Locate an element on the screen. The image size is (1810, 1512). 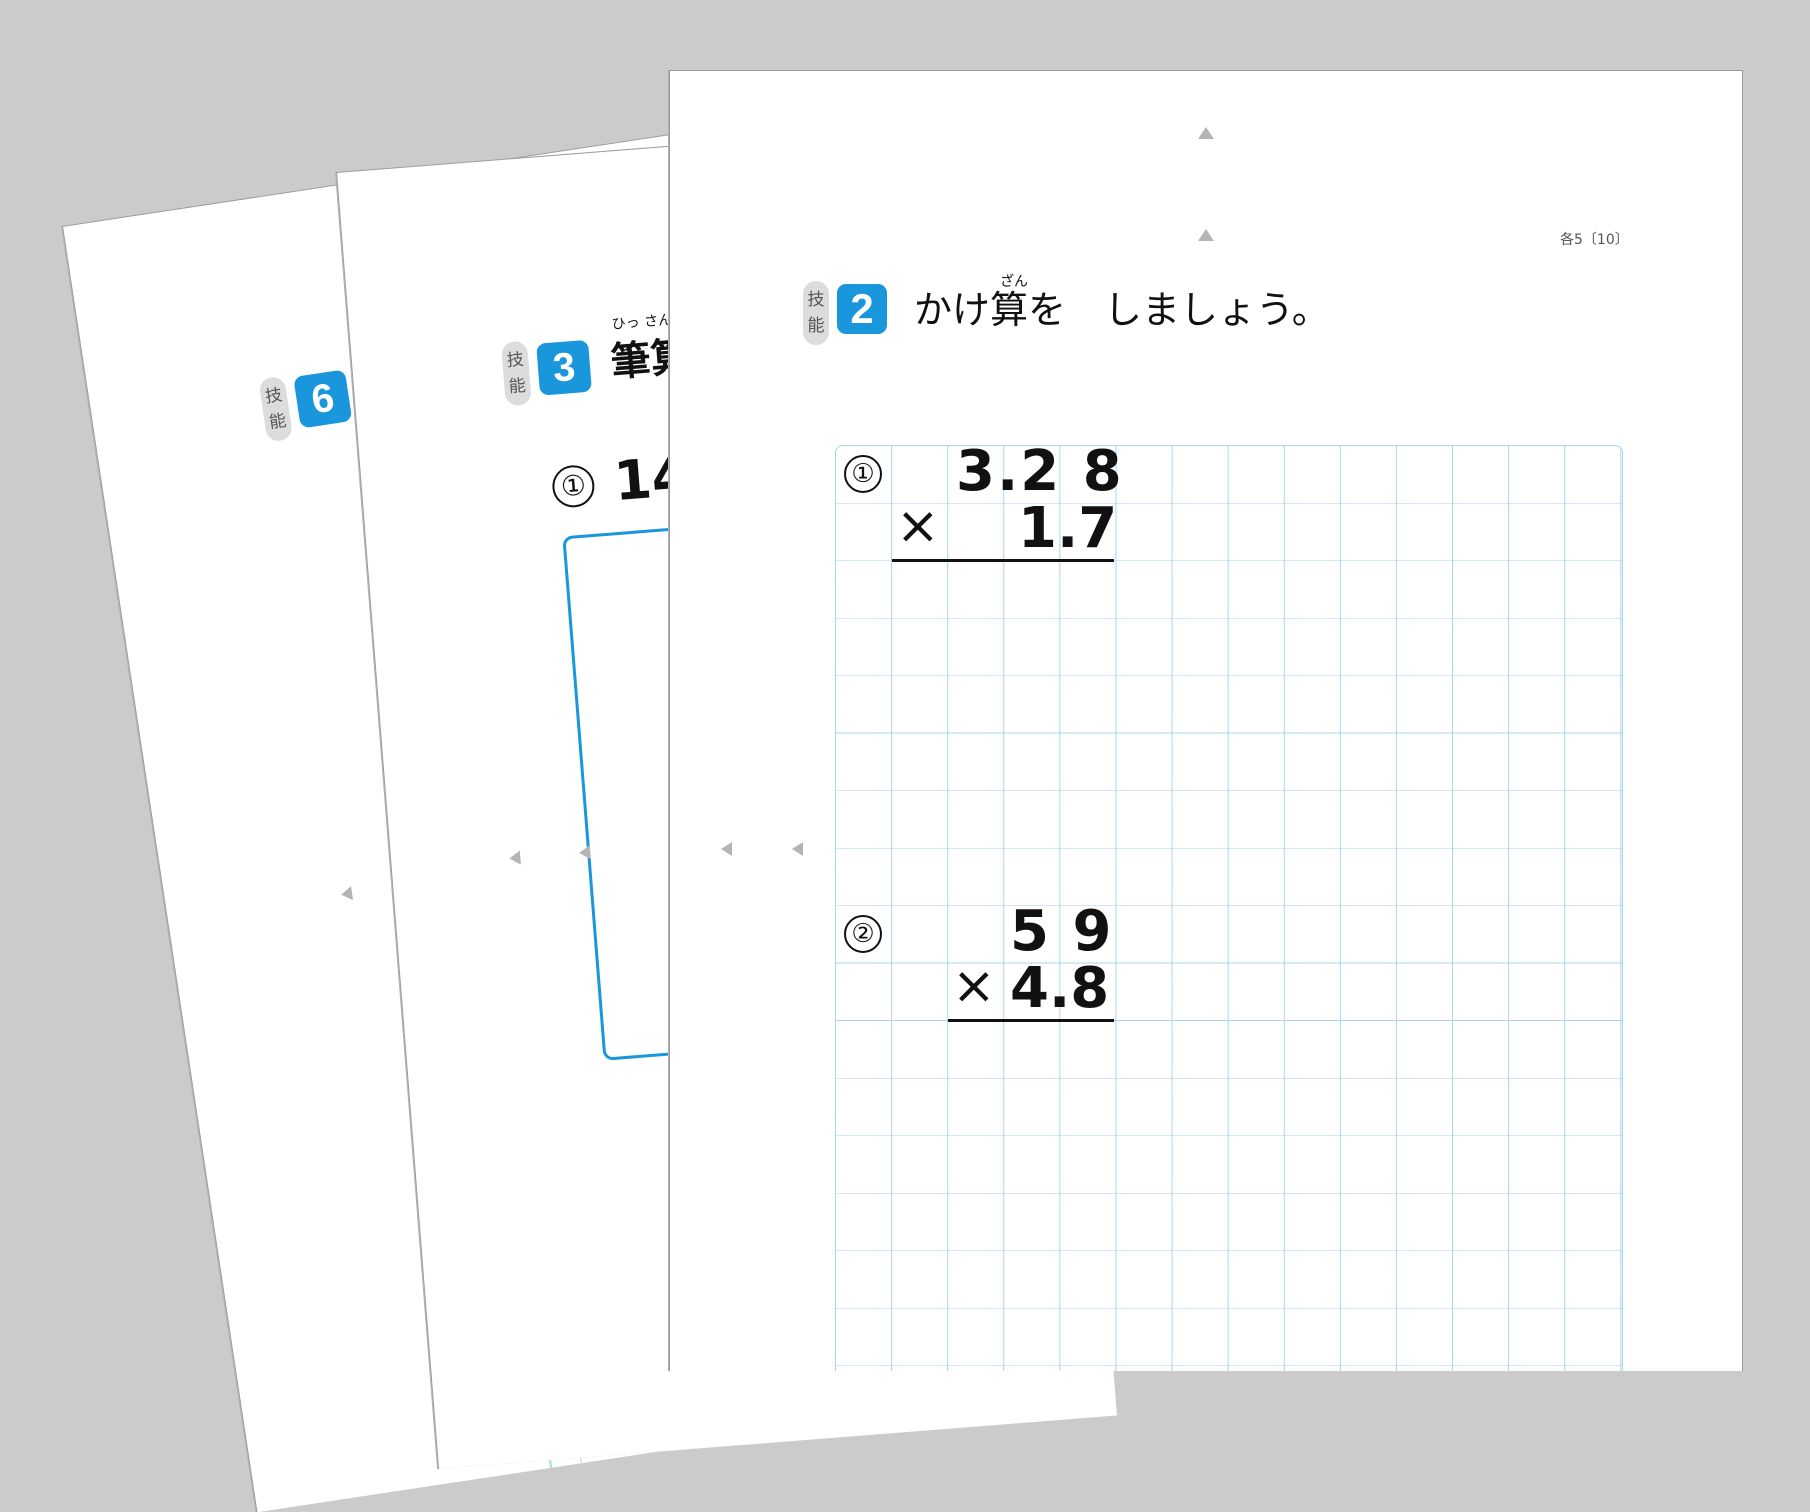
problem-number-badge: 6 is located at coordinates (323, 399).